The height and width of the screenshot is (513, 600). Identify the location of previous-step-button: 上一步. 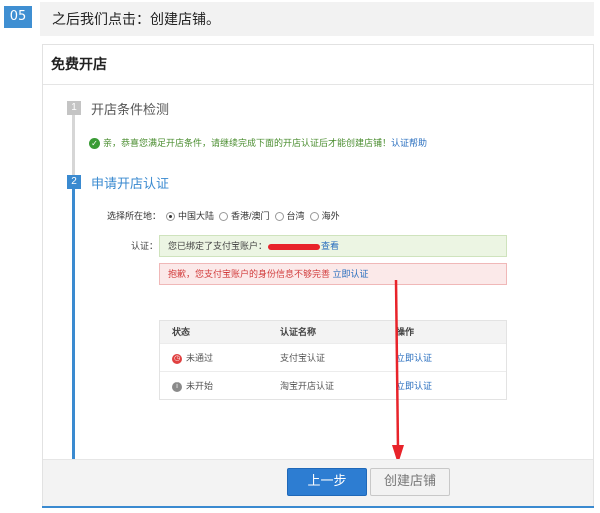
(327, 482).